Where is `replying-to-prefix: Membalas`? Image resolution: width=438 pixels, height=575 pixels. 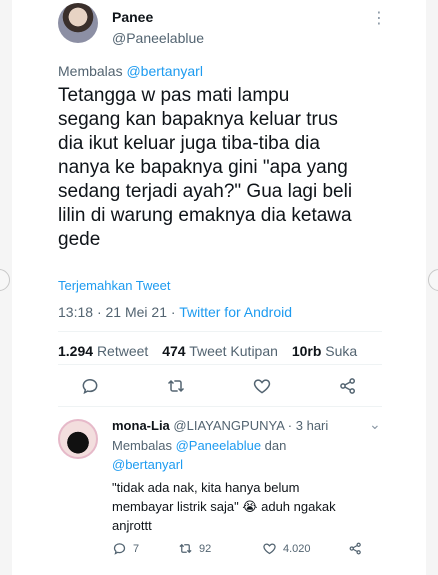
replying-to-prefix: Membalas is located at coordinates (92, 71).